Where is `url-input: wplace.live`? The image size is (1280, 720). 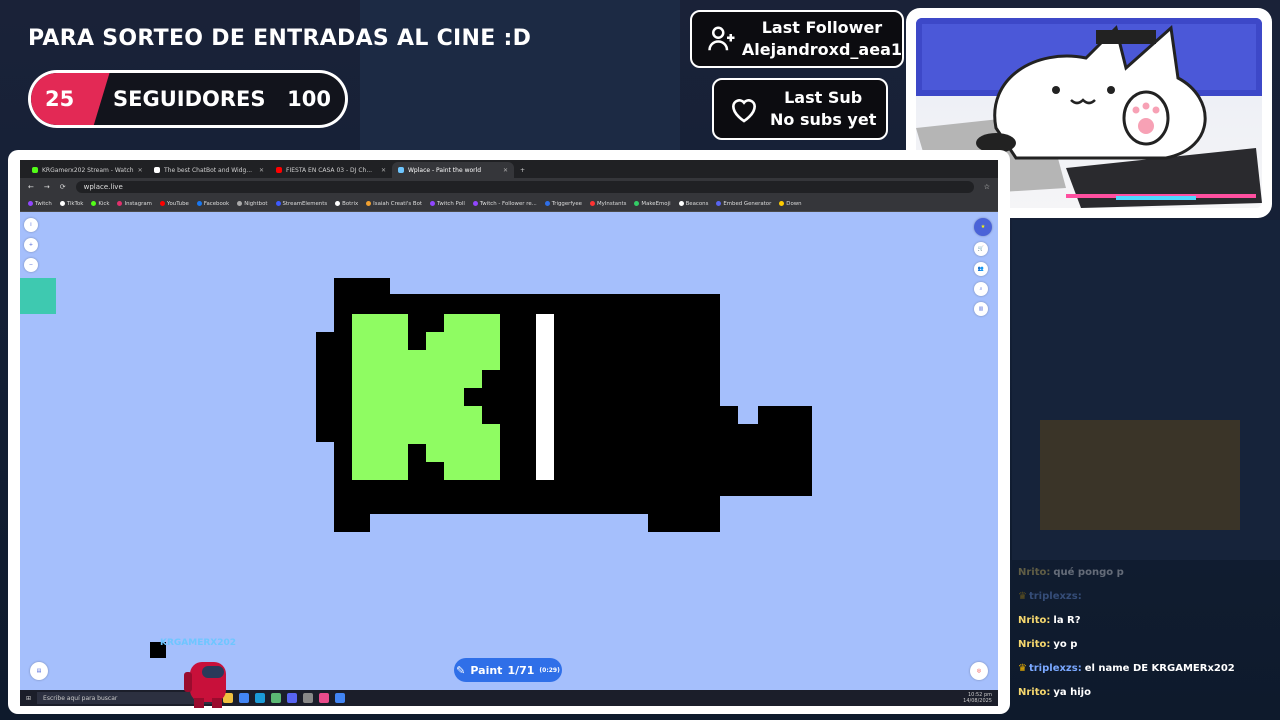 url-input: wplace.live is located at coordinates (524, 187).